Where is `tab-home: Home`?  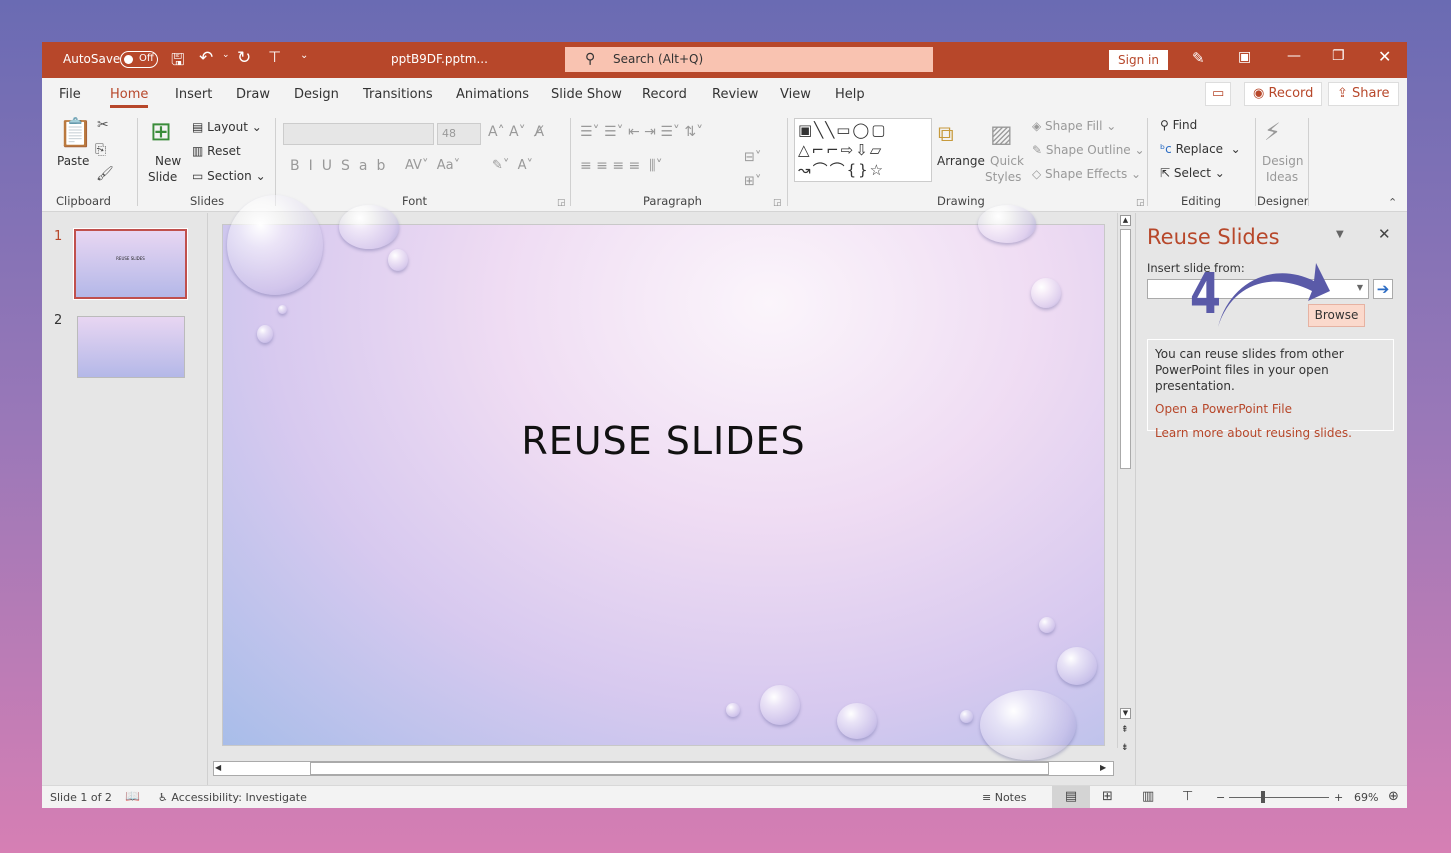
tab-home: Home is located at coordinates (129, 97).